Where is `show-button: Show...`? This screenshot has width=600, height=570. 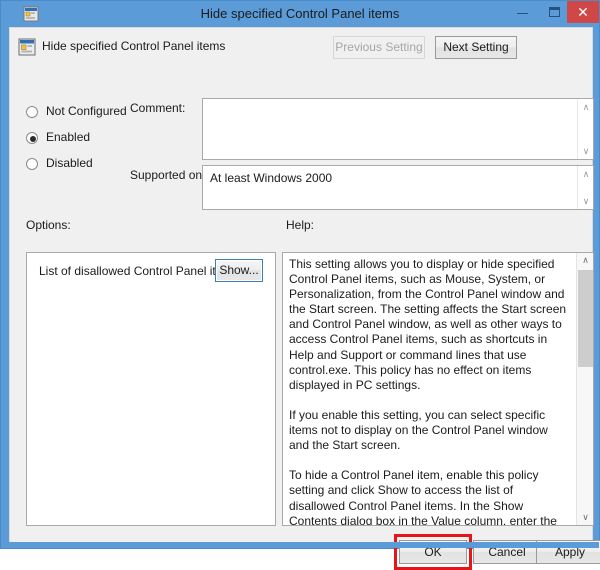 show-button: Show... is located at coordinates (239, 270).